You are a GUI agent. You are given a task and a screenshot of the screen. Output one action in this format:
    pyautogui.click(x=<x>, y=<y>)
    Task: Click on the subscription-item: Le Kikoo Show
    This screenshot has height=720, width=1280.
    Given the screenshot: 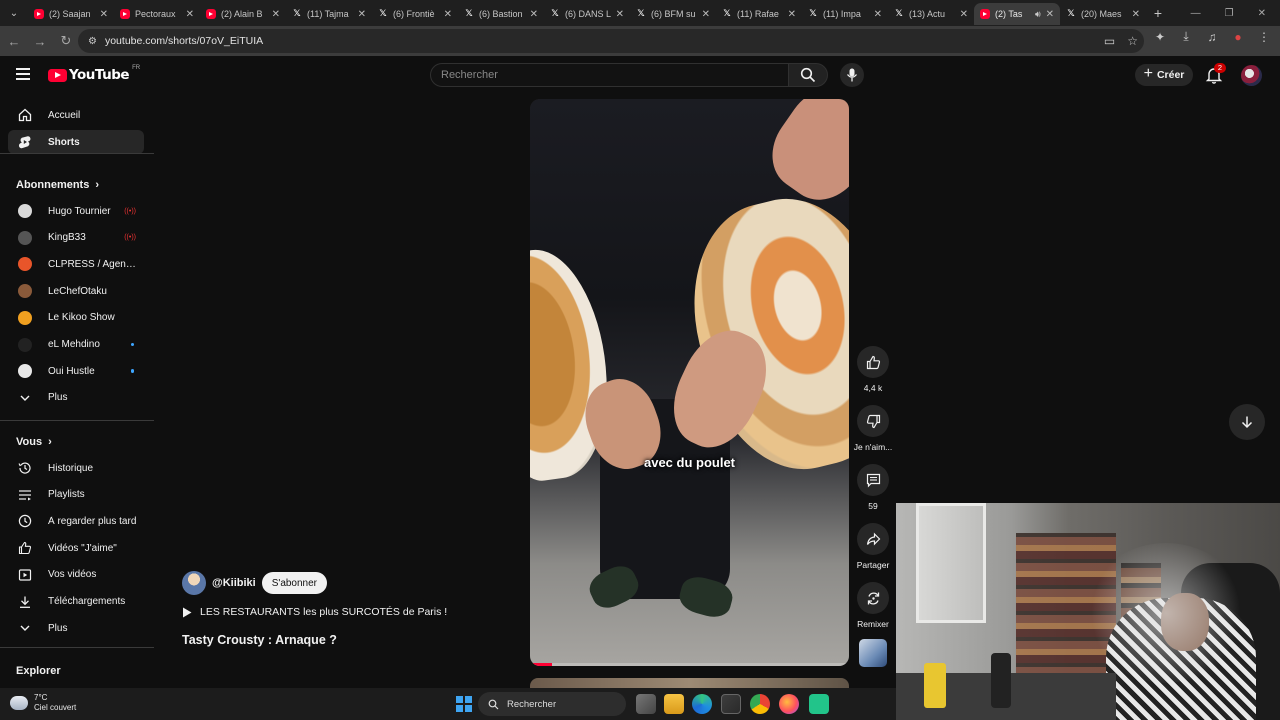 What is the action you would take?
    pyautogui.click(x=76, y=318)
    